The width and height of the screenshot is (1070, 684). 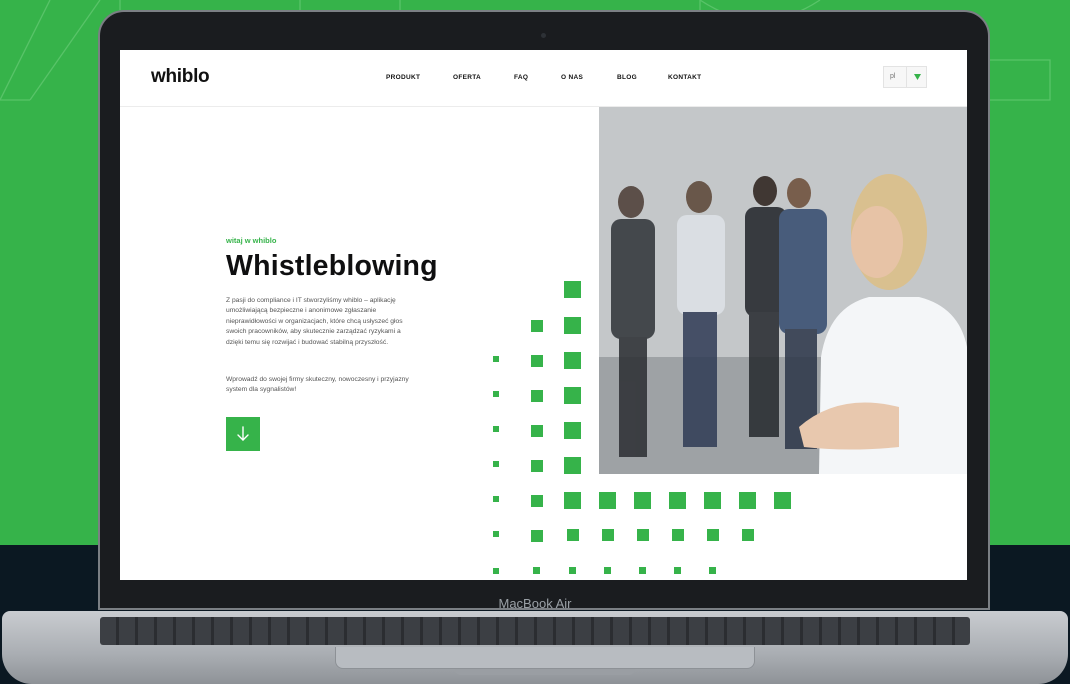 I want to click on scroll-down-button, so click(x=243, y=434).